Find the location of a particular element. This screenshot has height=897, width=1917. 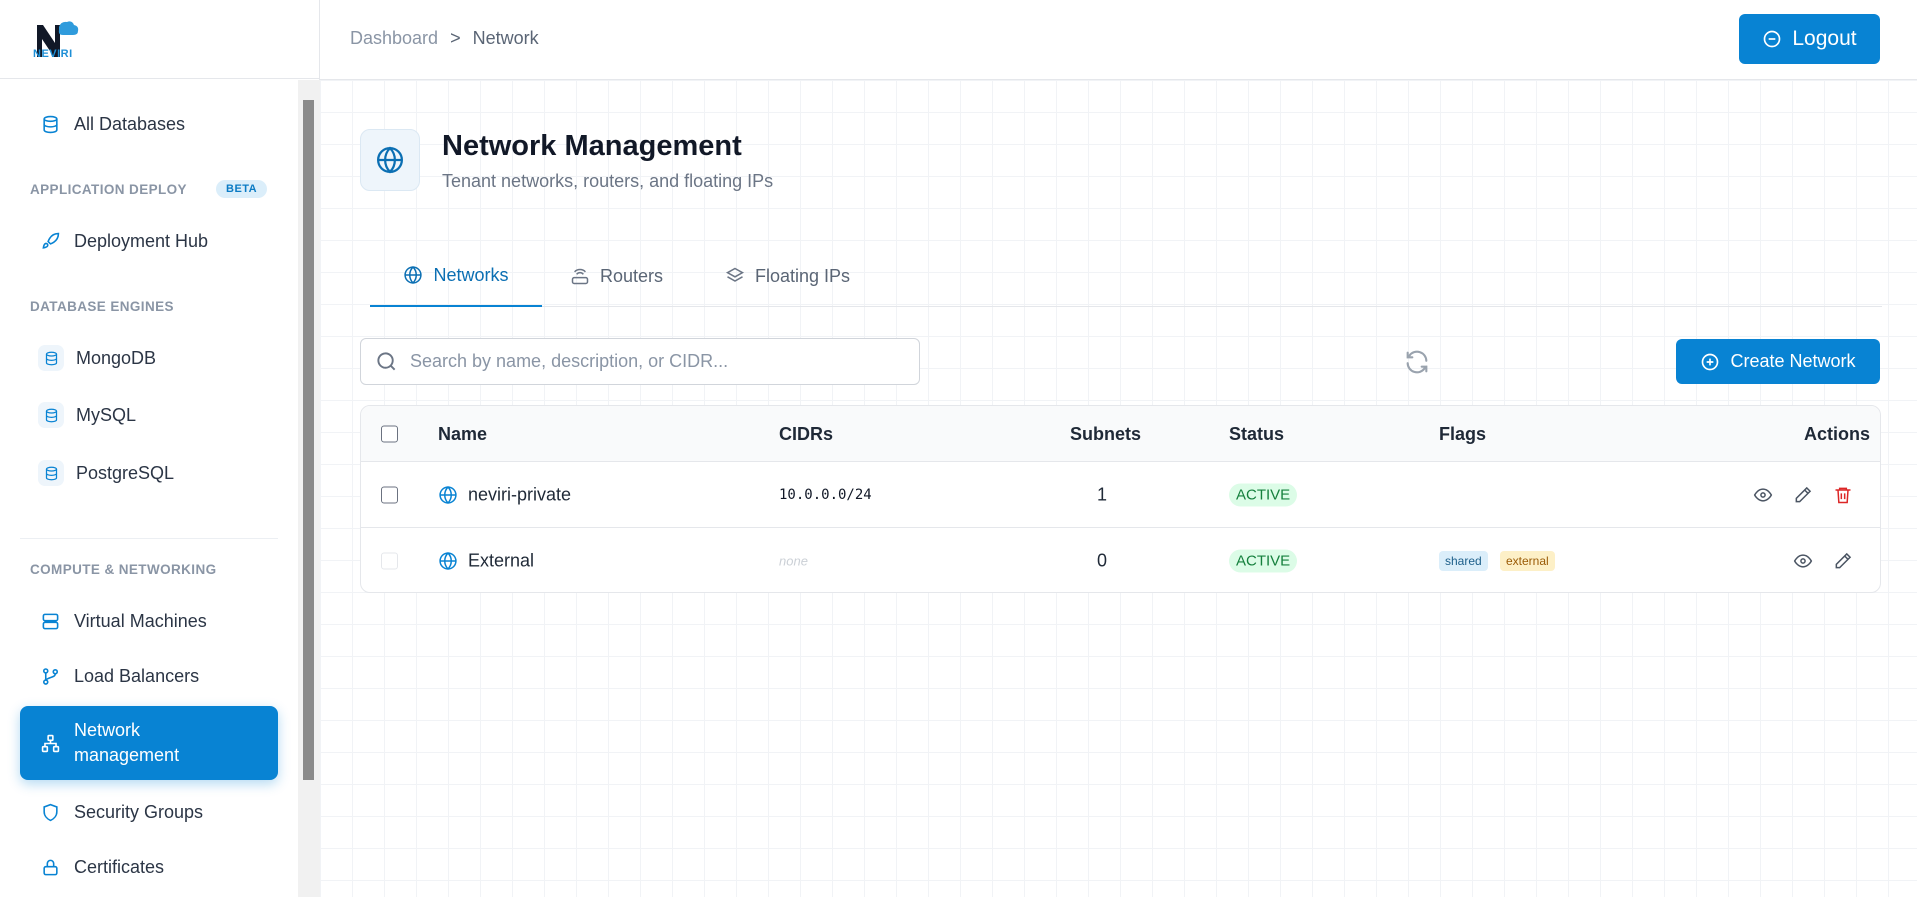

column-header-status: Status is located at coordinates (1257, 434).